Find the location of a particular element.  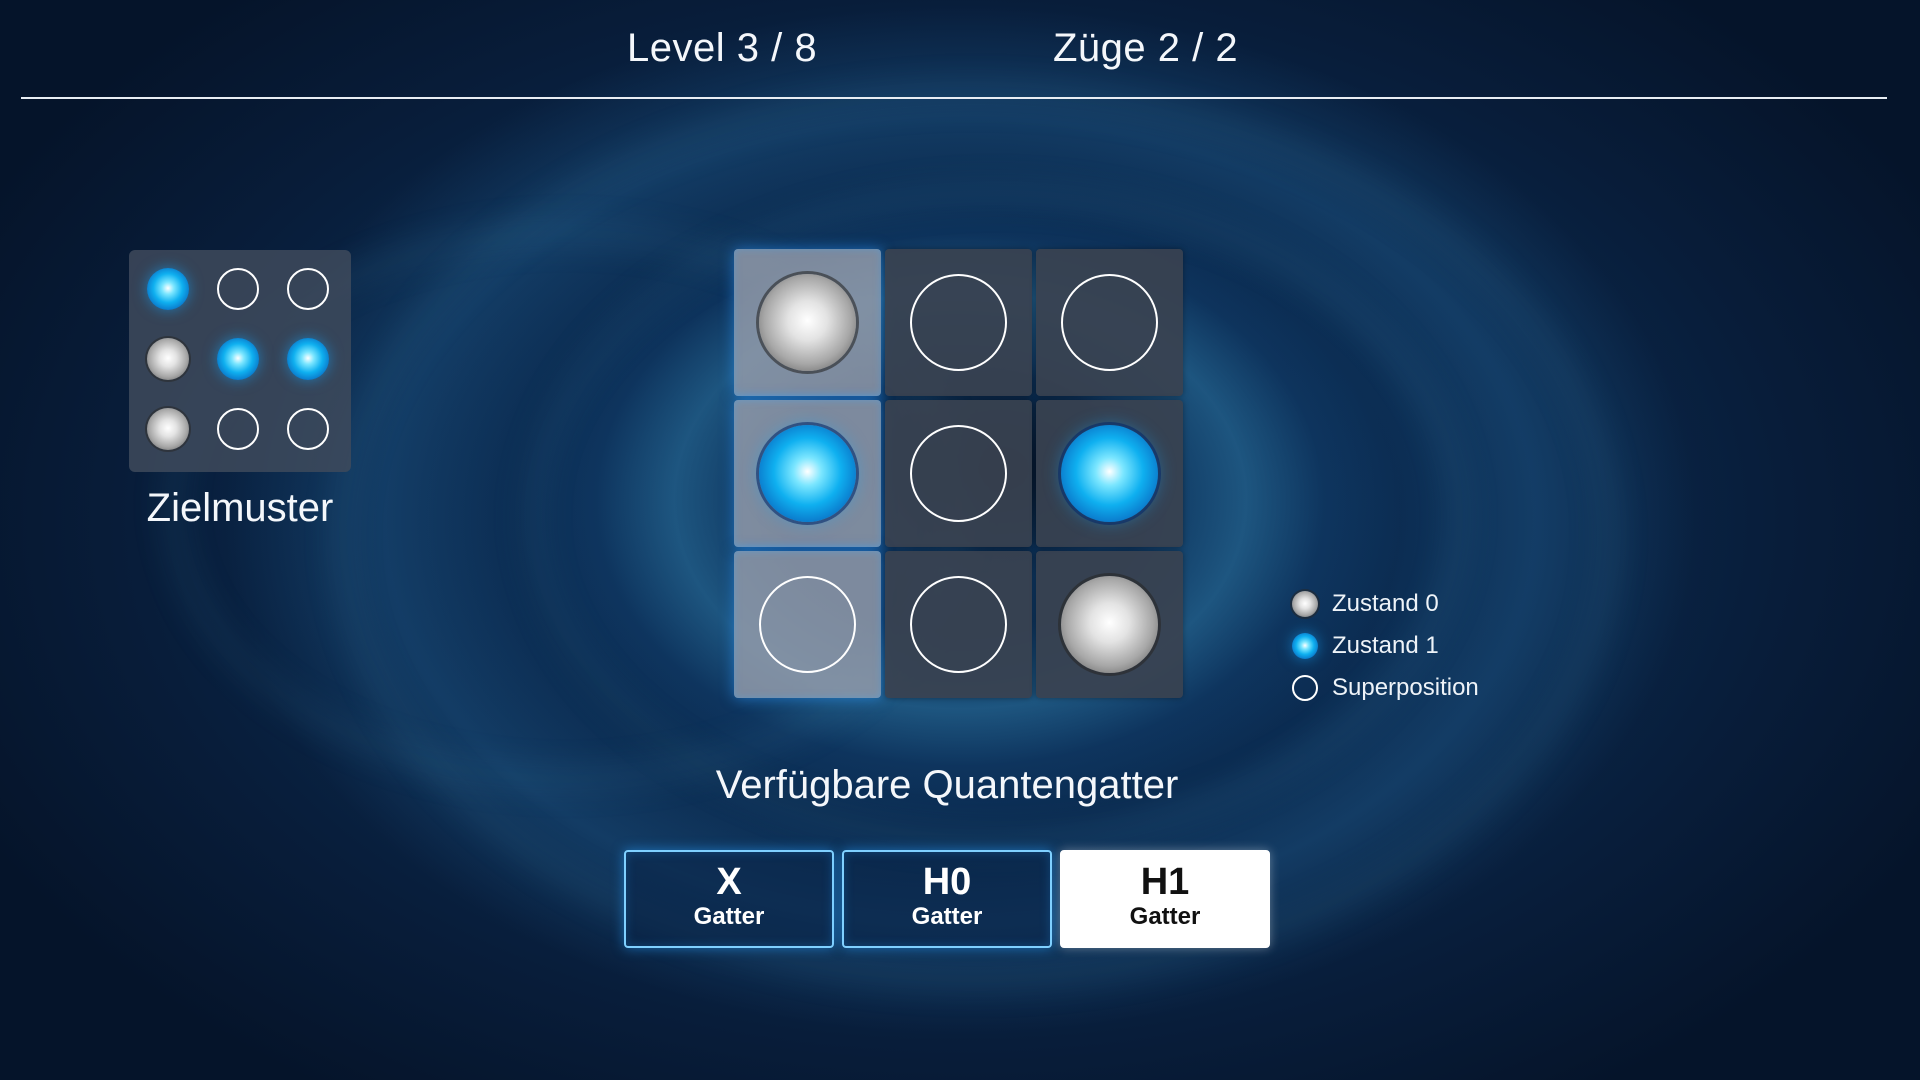

gate-button-h0: H0 Gatter is located at coordinates (947, 899).